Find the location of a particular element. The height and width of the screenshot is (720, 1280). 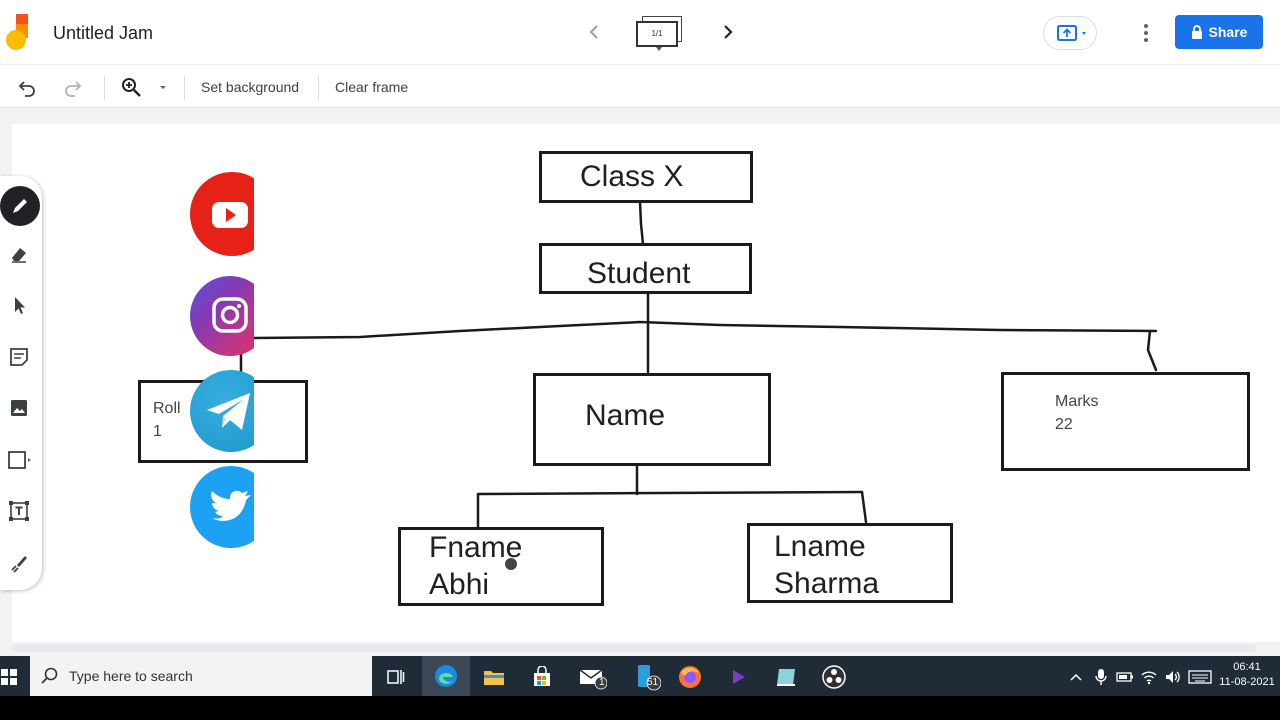

taskbar-clock: 06:41 11-08-2021 is located at coordinates (1247, 675).